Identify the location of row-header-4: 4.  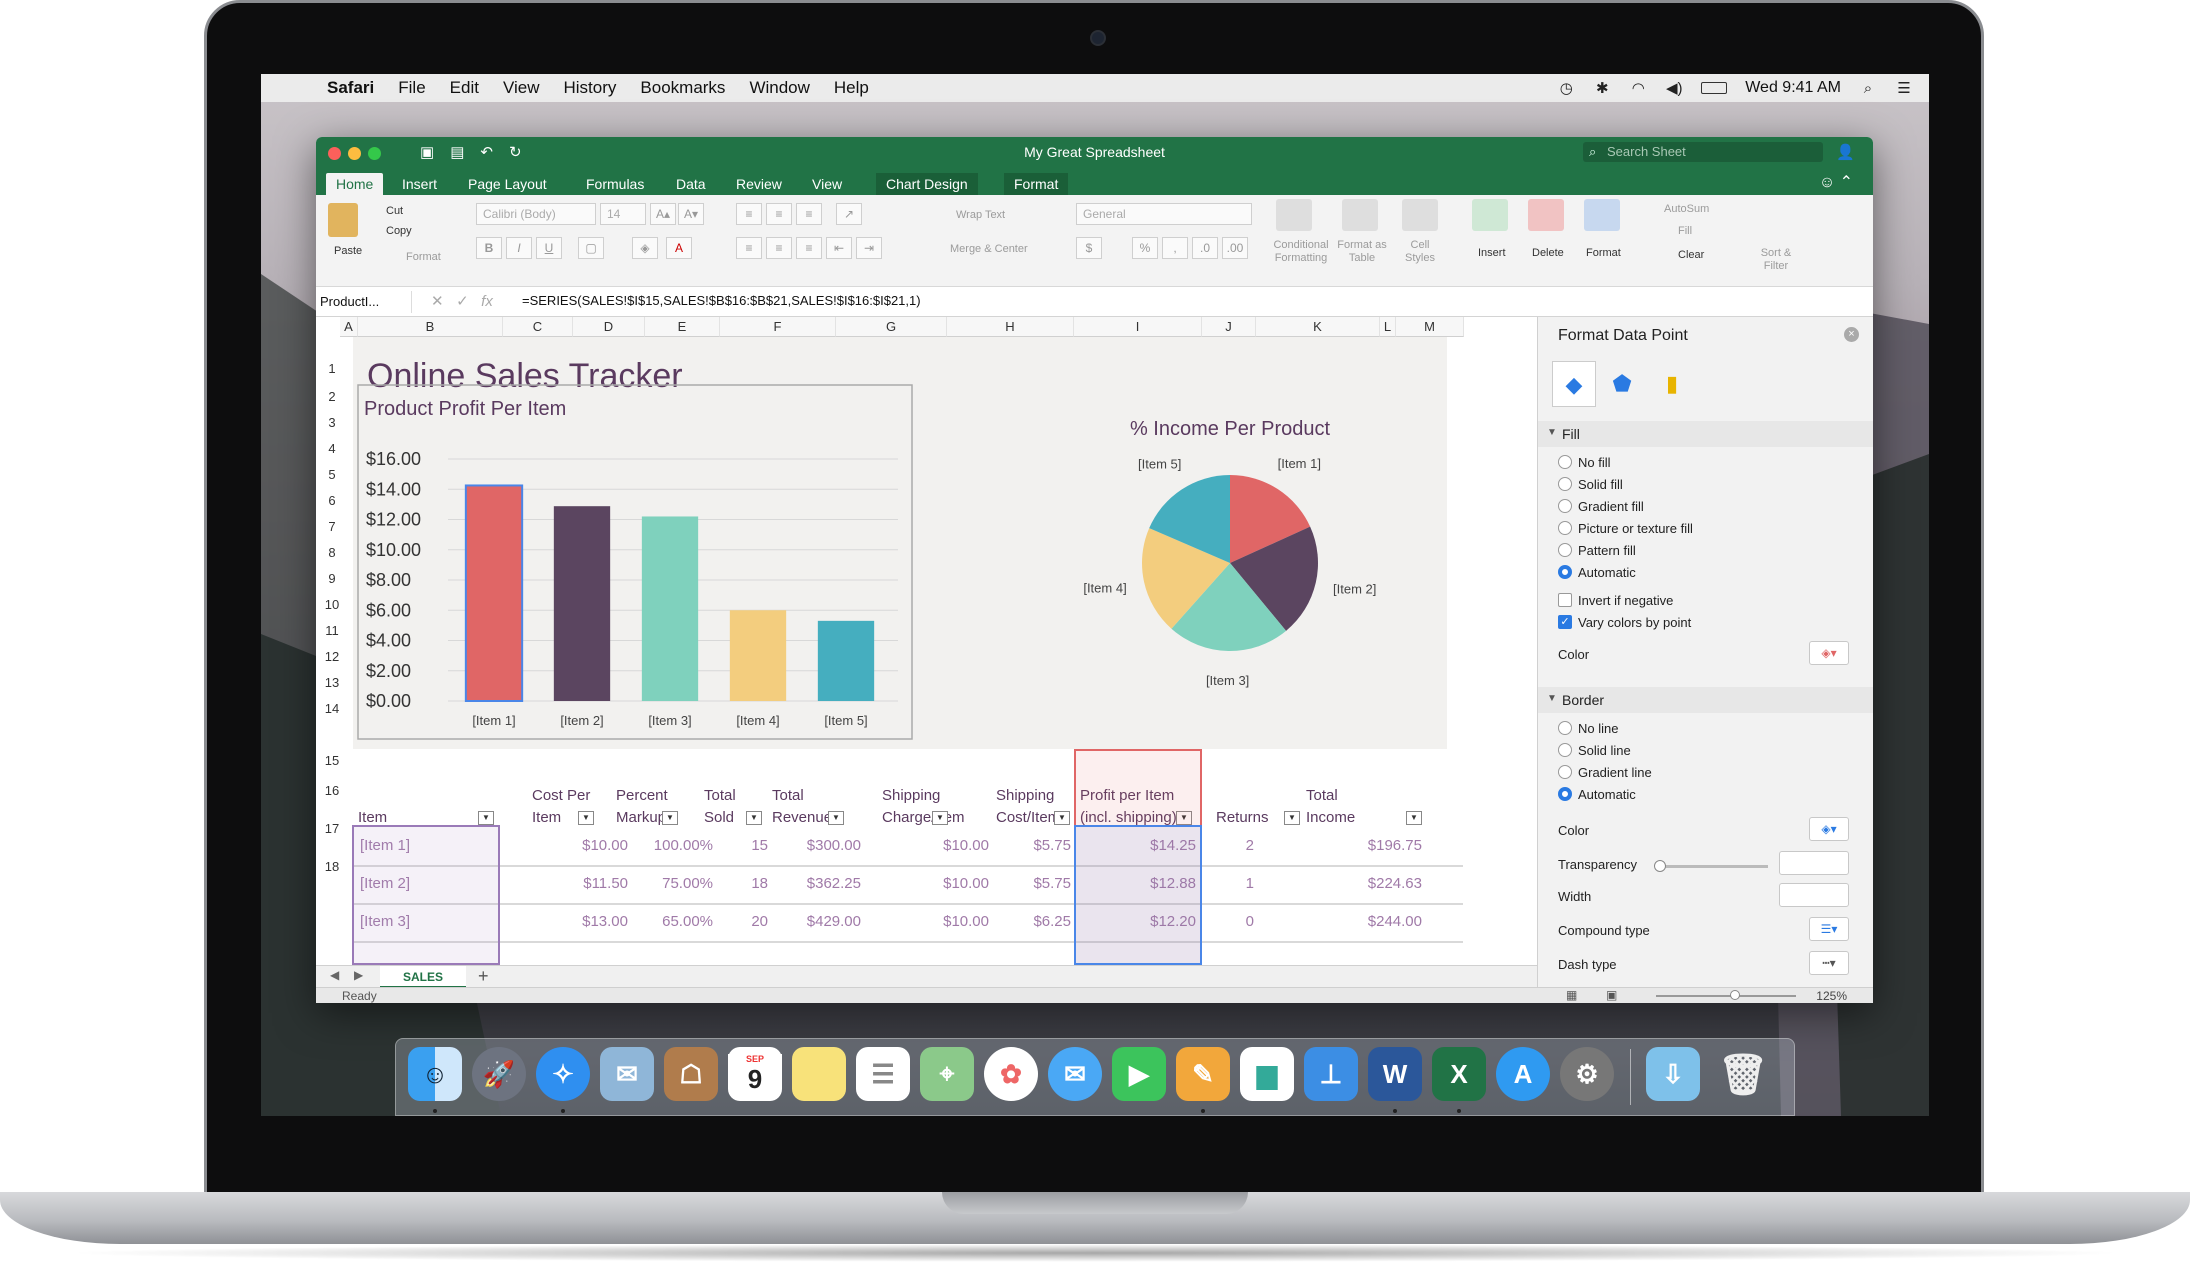
(332, 448).